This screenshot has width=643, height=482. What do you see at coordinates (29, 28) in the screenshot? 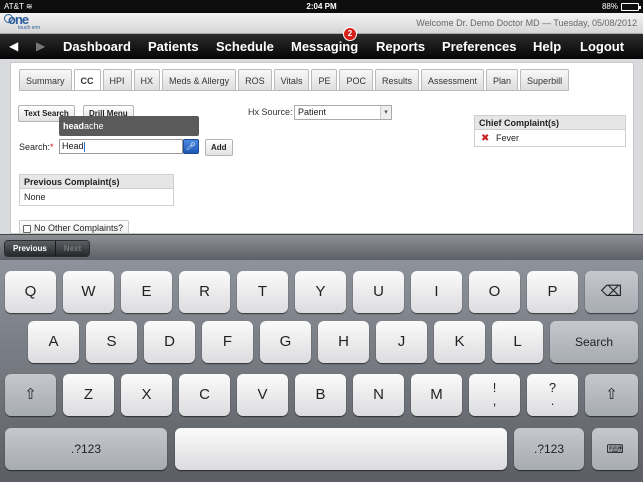
I see `logo-subtext: touch emr` at bounding box center [29, 28].